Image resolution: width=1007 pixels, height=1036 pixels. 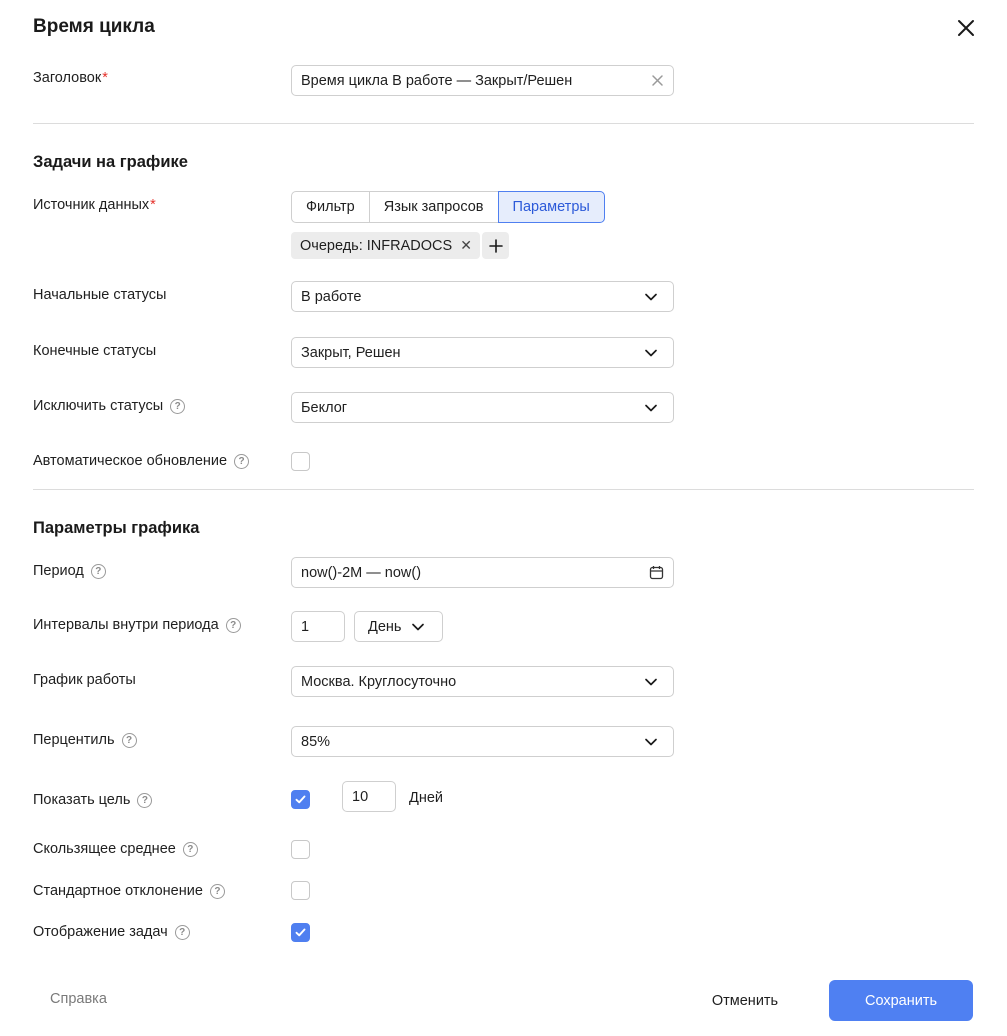 What do you see at coordinates (351, 352) in the screenshot?
I see `end-statuses-value: Закрыт, Решен` at bounding box center [351, 352].